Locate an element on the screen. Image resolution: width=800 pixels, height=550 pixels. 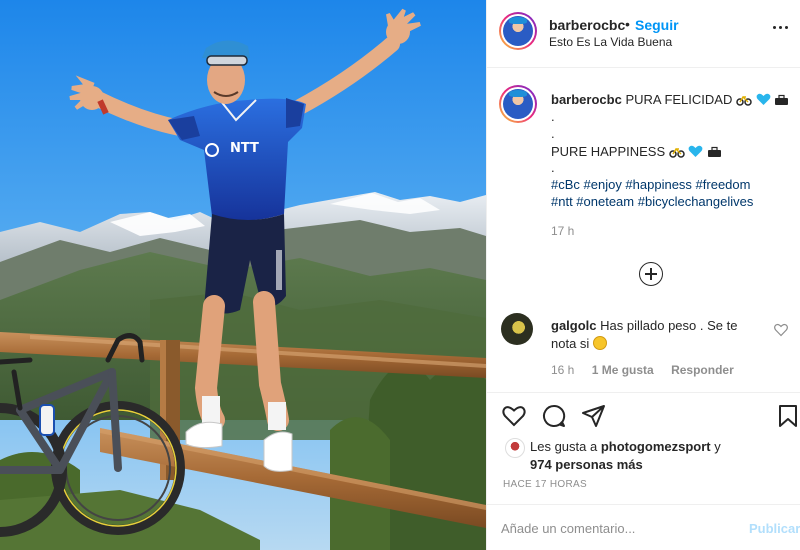
likes-user: photogomezsport is located at coordinates (656, 446).